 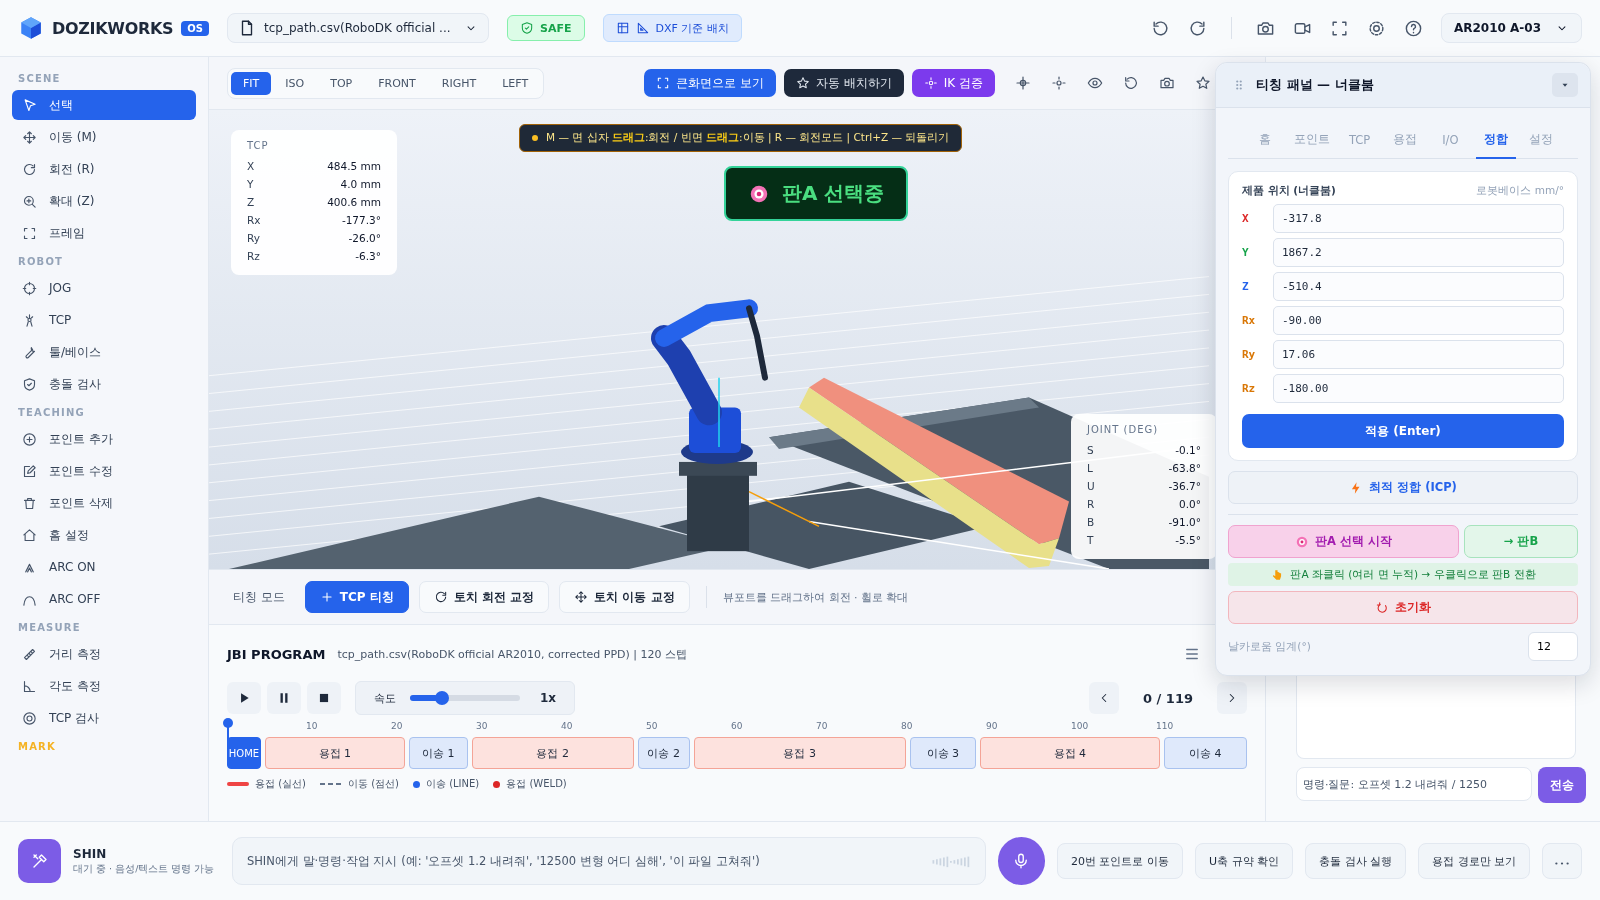 What do you see at coordinates (1249, 320) in the screenshot?
I see `coordinate-label: Rx` at bounding box center [1249, 320].